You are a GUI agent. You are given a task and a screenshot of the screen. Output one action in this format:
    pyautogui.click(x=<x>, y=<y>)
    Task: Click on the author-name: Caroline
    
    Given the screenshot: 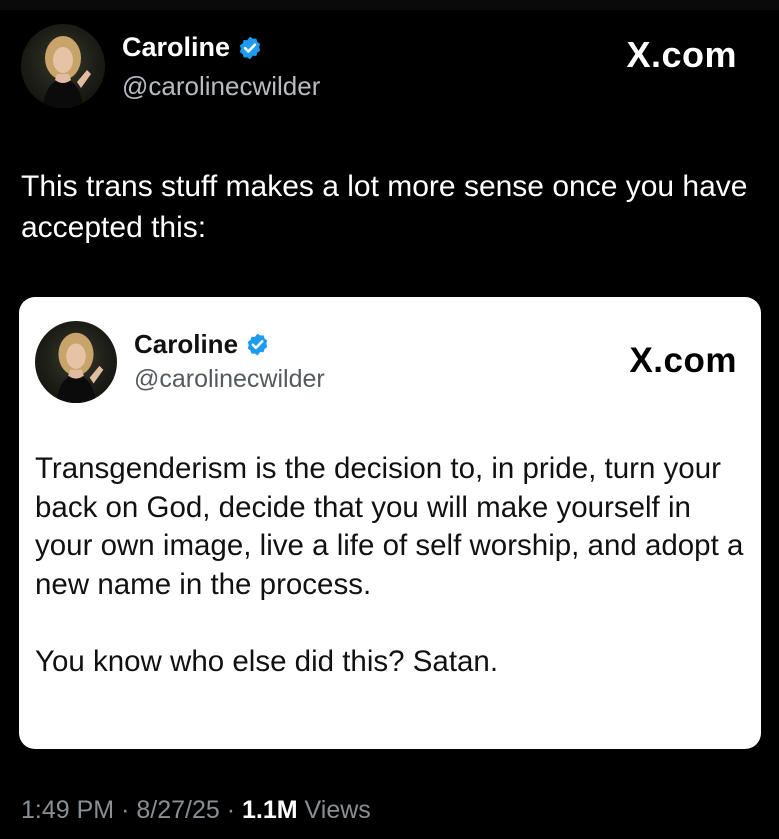 What is the action you would take?
    pyautogui.click(x=176, y=47)
    